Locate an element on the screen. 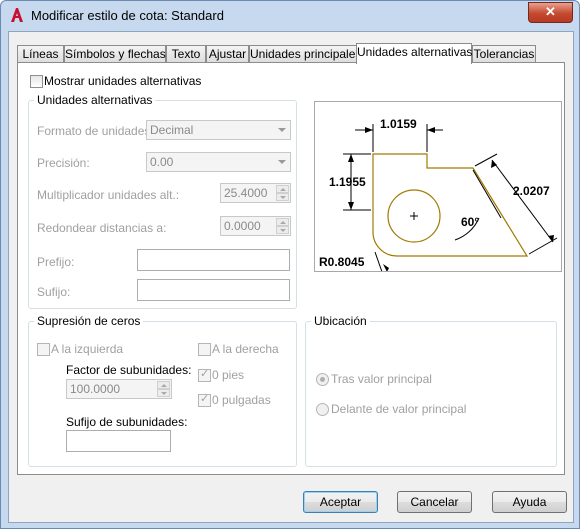 This screenshot has height=529, width=580. tab-lineas: Líneas is located at coordinates (40, 54).